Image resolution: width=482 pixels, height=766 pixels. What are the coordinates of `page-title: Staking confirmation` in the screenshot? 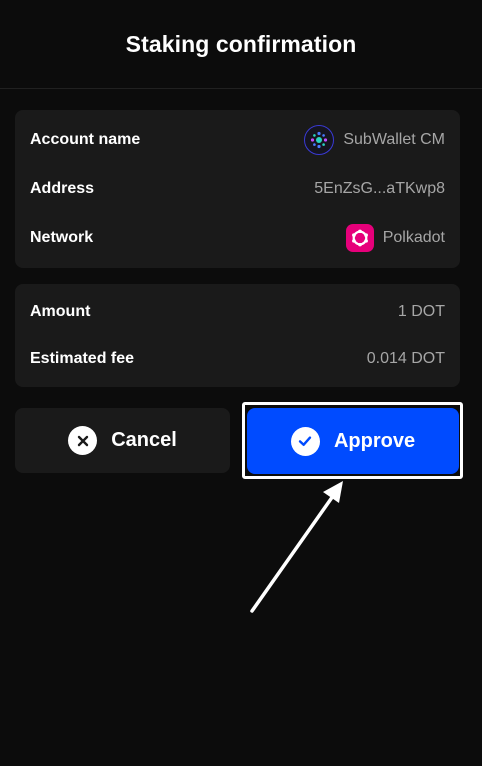 It's located at (241, 44).